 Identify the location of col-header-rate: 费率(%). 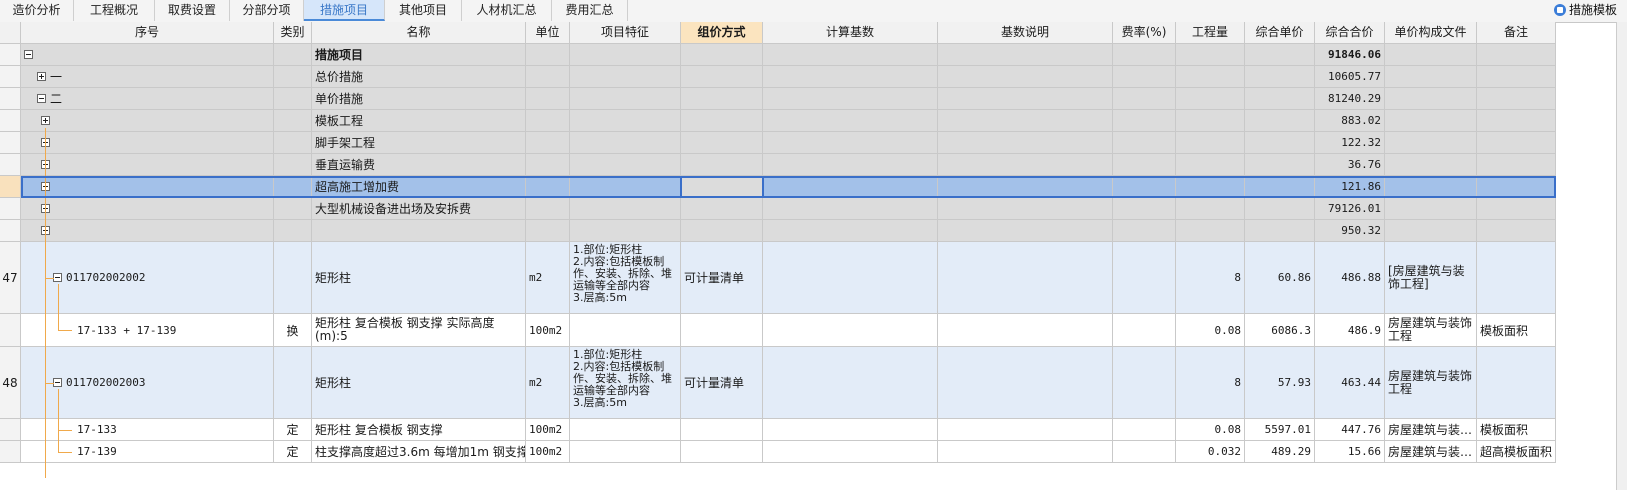
(1144, 33).